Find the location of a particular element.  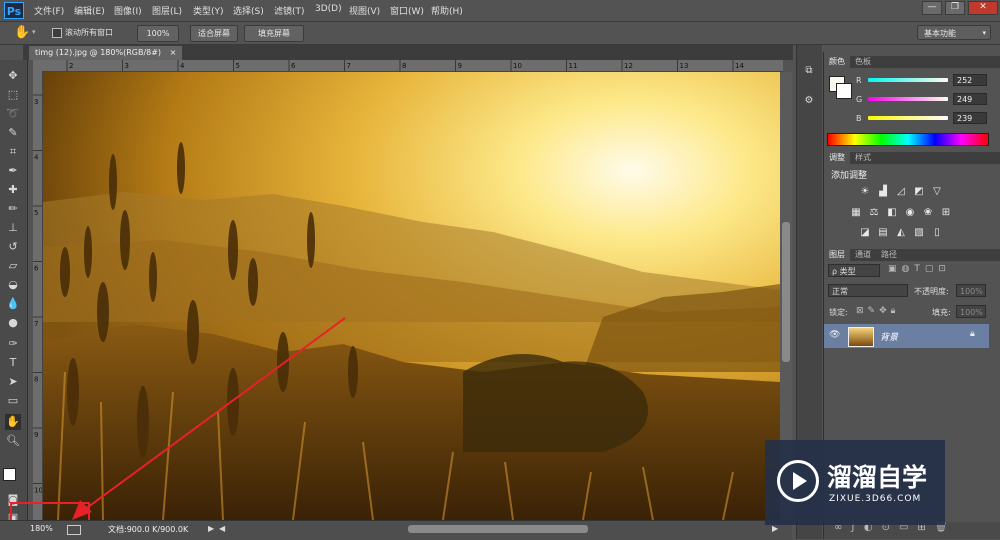

workspace-label: 基本功能 is located at coordinates (940, 33).